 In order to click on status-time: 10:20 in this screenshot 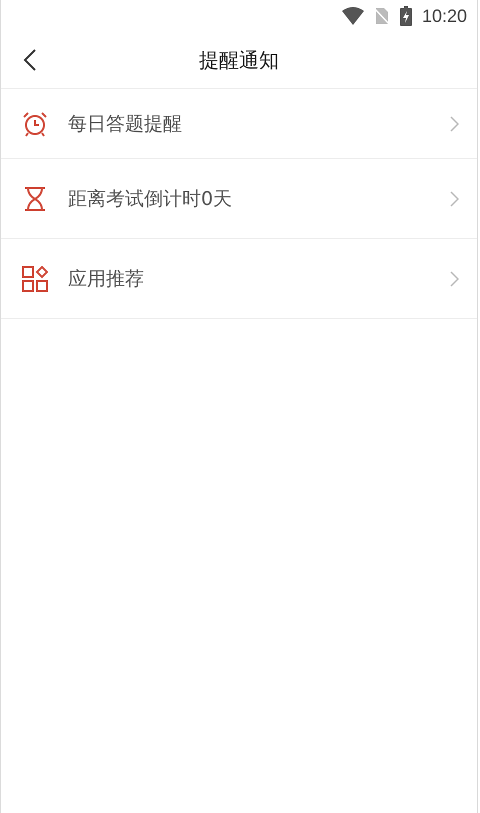, I will do `click(444, 16)`.